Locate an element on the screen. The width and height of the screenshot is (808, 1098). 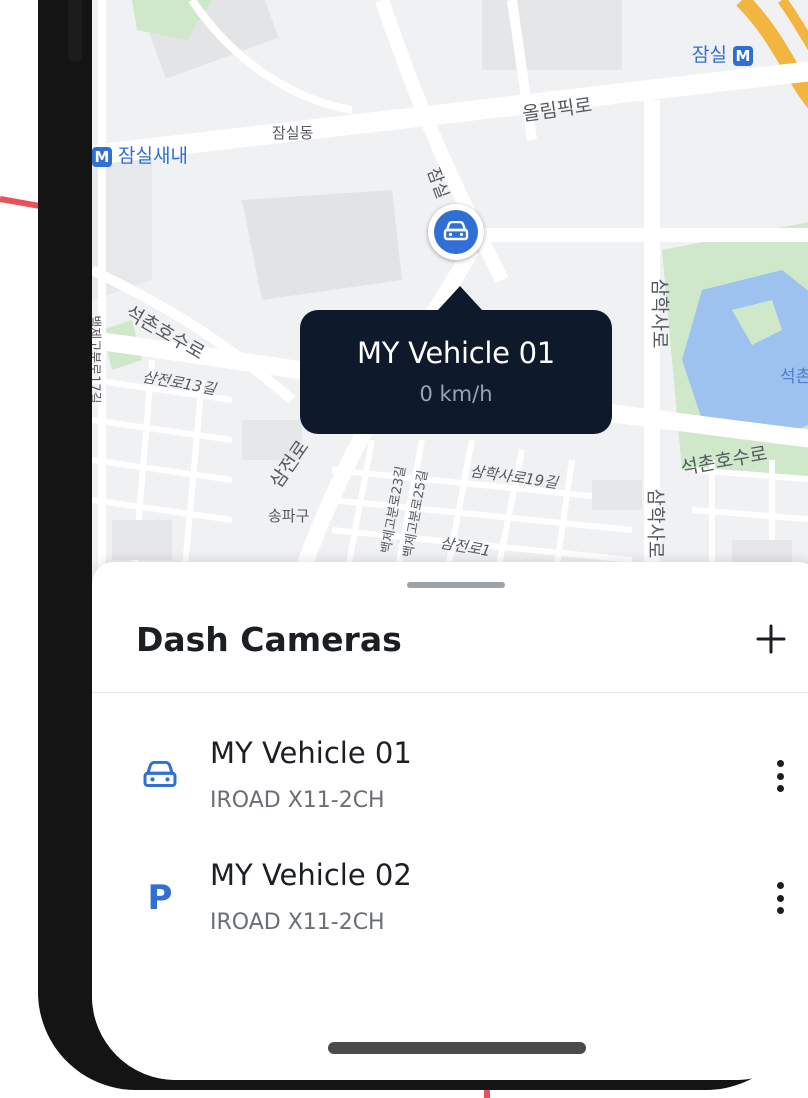
vehicle-marker is located at coordinates (456, 232).